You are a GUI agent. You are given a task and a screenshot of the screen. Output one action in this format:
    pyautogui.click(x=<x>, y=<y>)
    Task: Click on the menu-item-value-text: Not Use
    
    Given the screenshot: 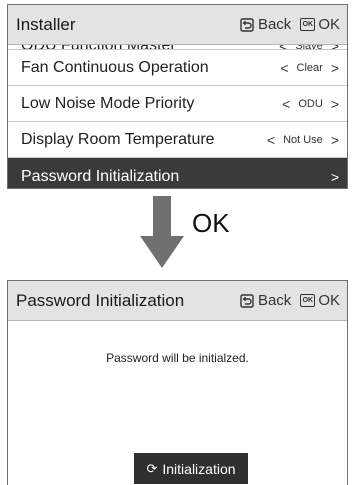 What is the action you would take?
    pyautogui.click(x=303, y=139)
    